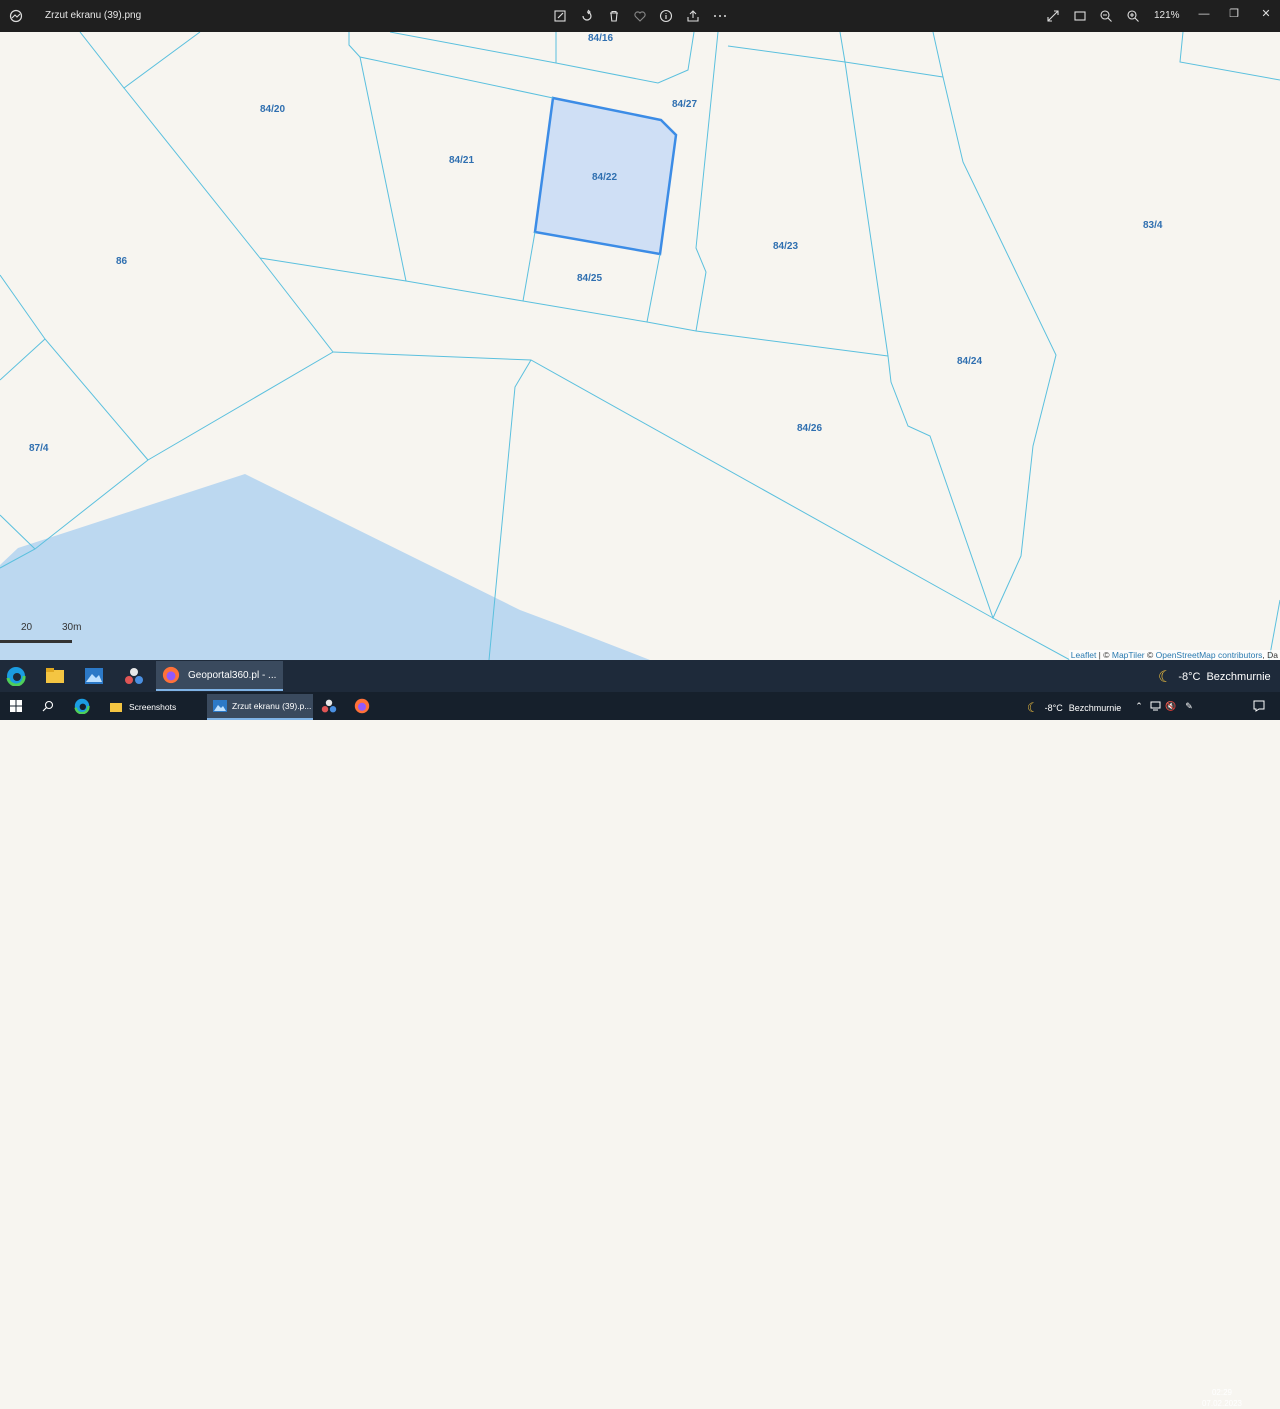  I want to click on file-explorer-icon, so click(55, 676).